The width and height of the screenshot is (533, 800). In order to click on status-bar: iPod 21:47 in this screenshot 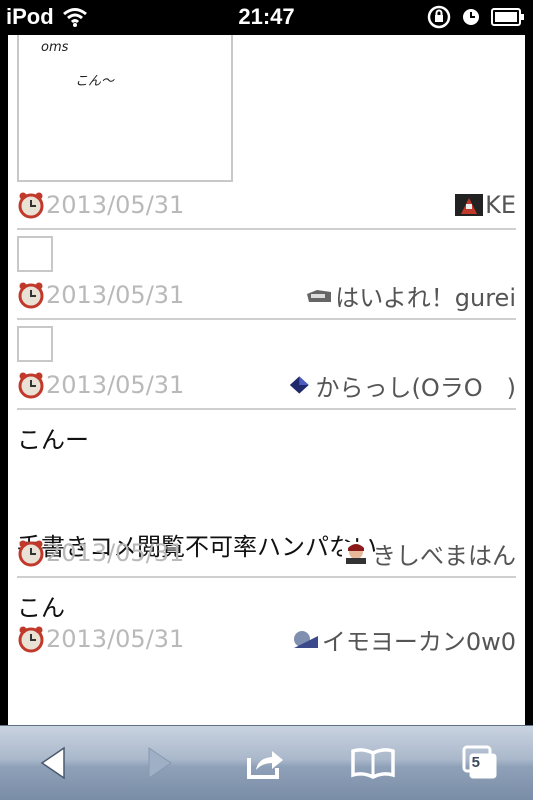, I will do `click(266, 17)`.